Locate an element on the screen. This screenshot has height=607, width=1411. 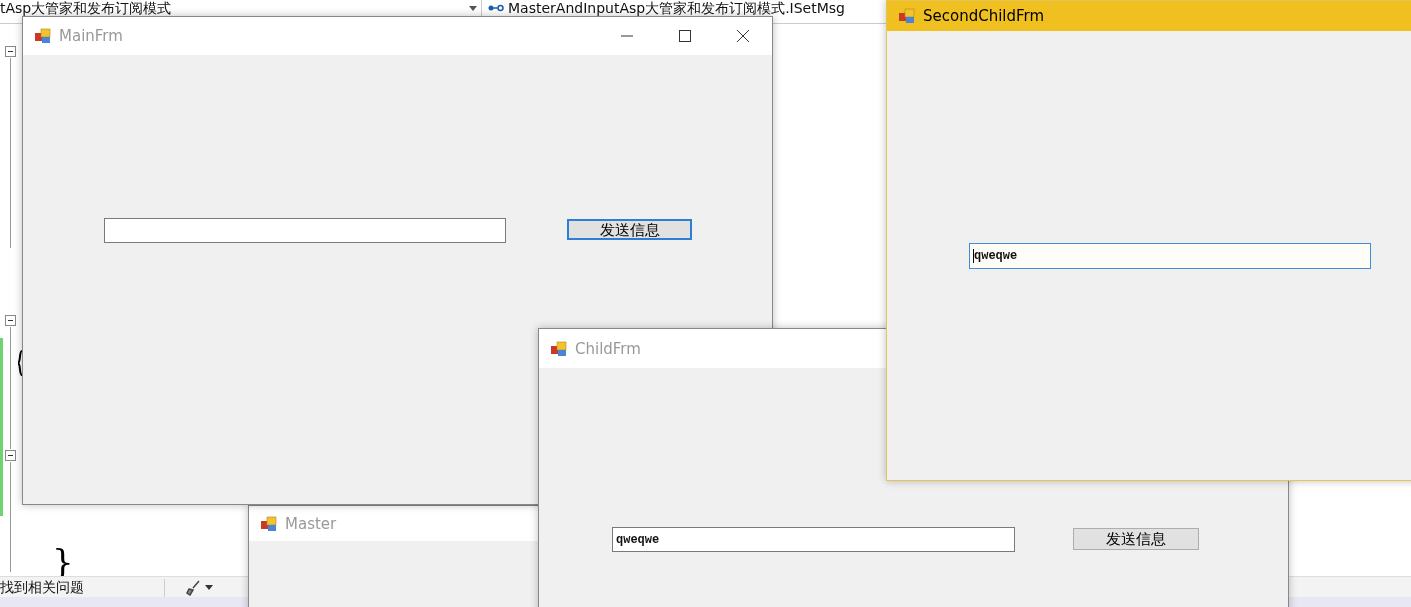
status-text: 找到相关问题 is located at coordinates (82, 587).